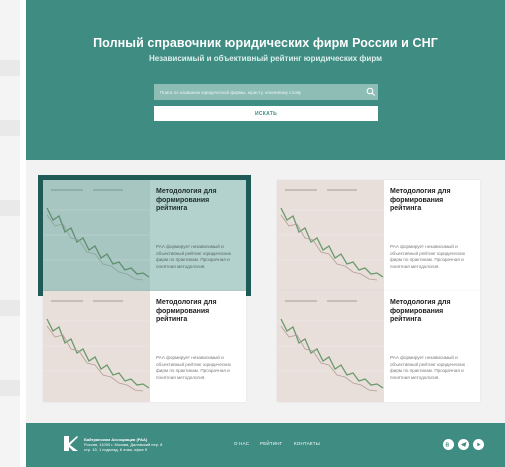 The width and height of the screenshot is (505, 467). I want to click on search-icon, so click(371, 92).